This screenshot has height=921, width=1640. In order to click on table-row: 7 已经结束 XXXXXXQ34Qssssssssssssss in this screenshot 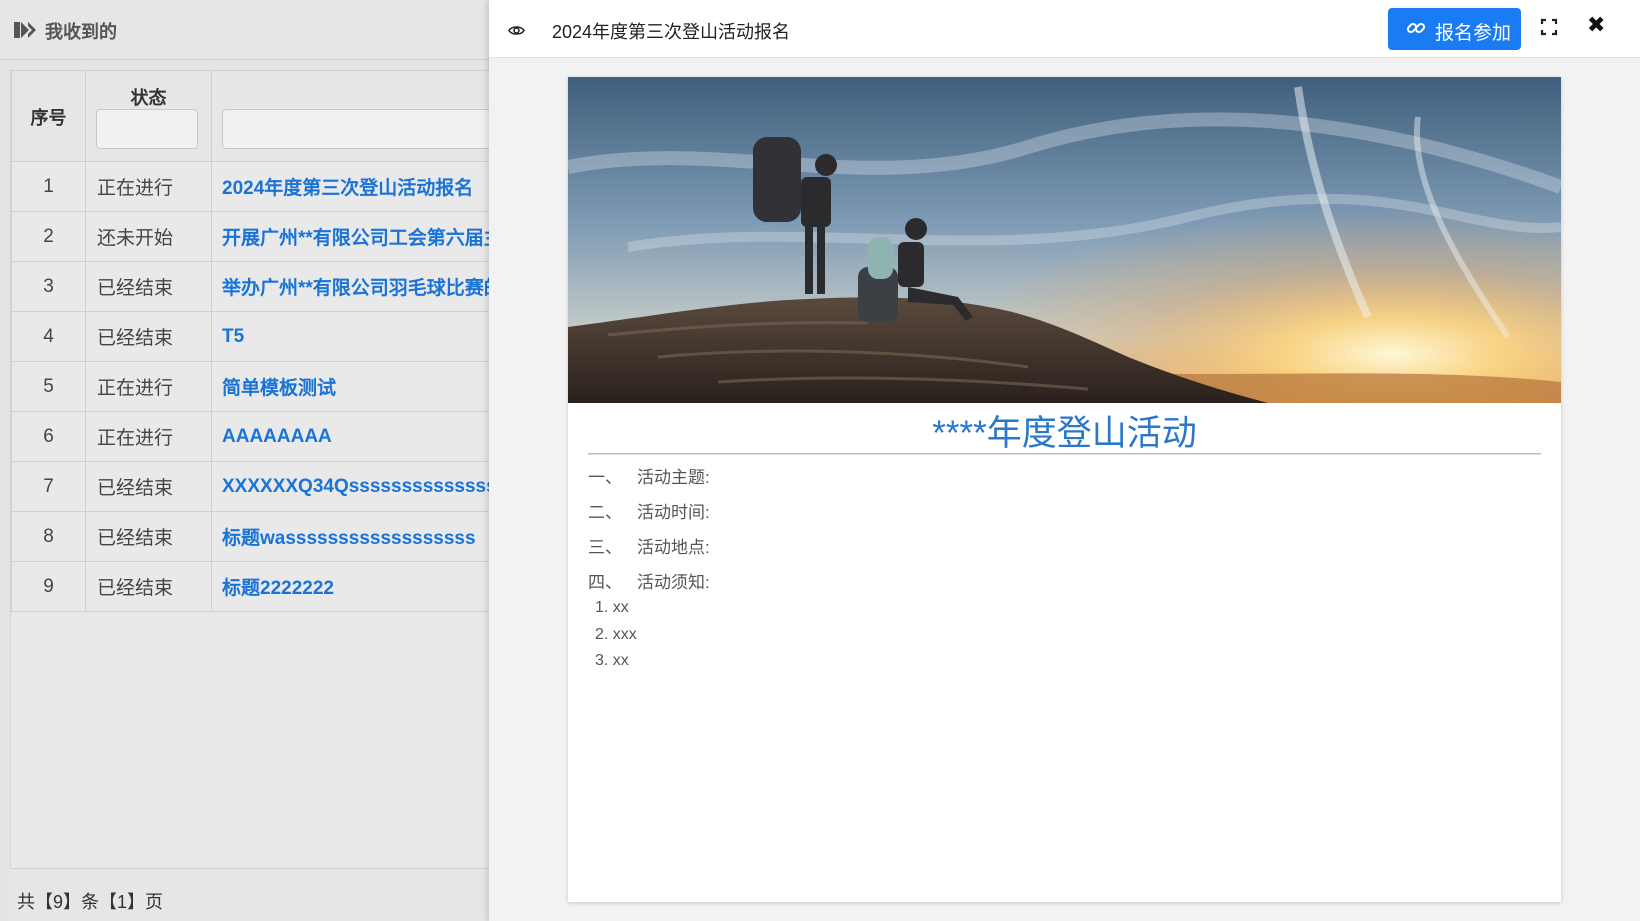, I will do `click(250, 486)`.